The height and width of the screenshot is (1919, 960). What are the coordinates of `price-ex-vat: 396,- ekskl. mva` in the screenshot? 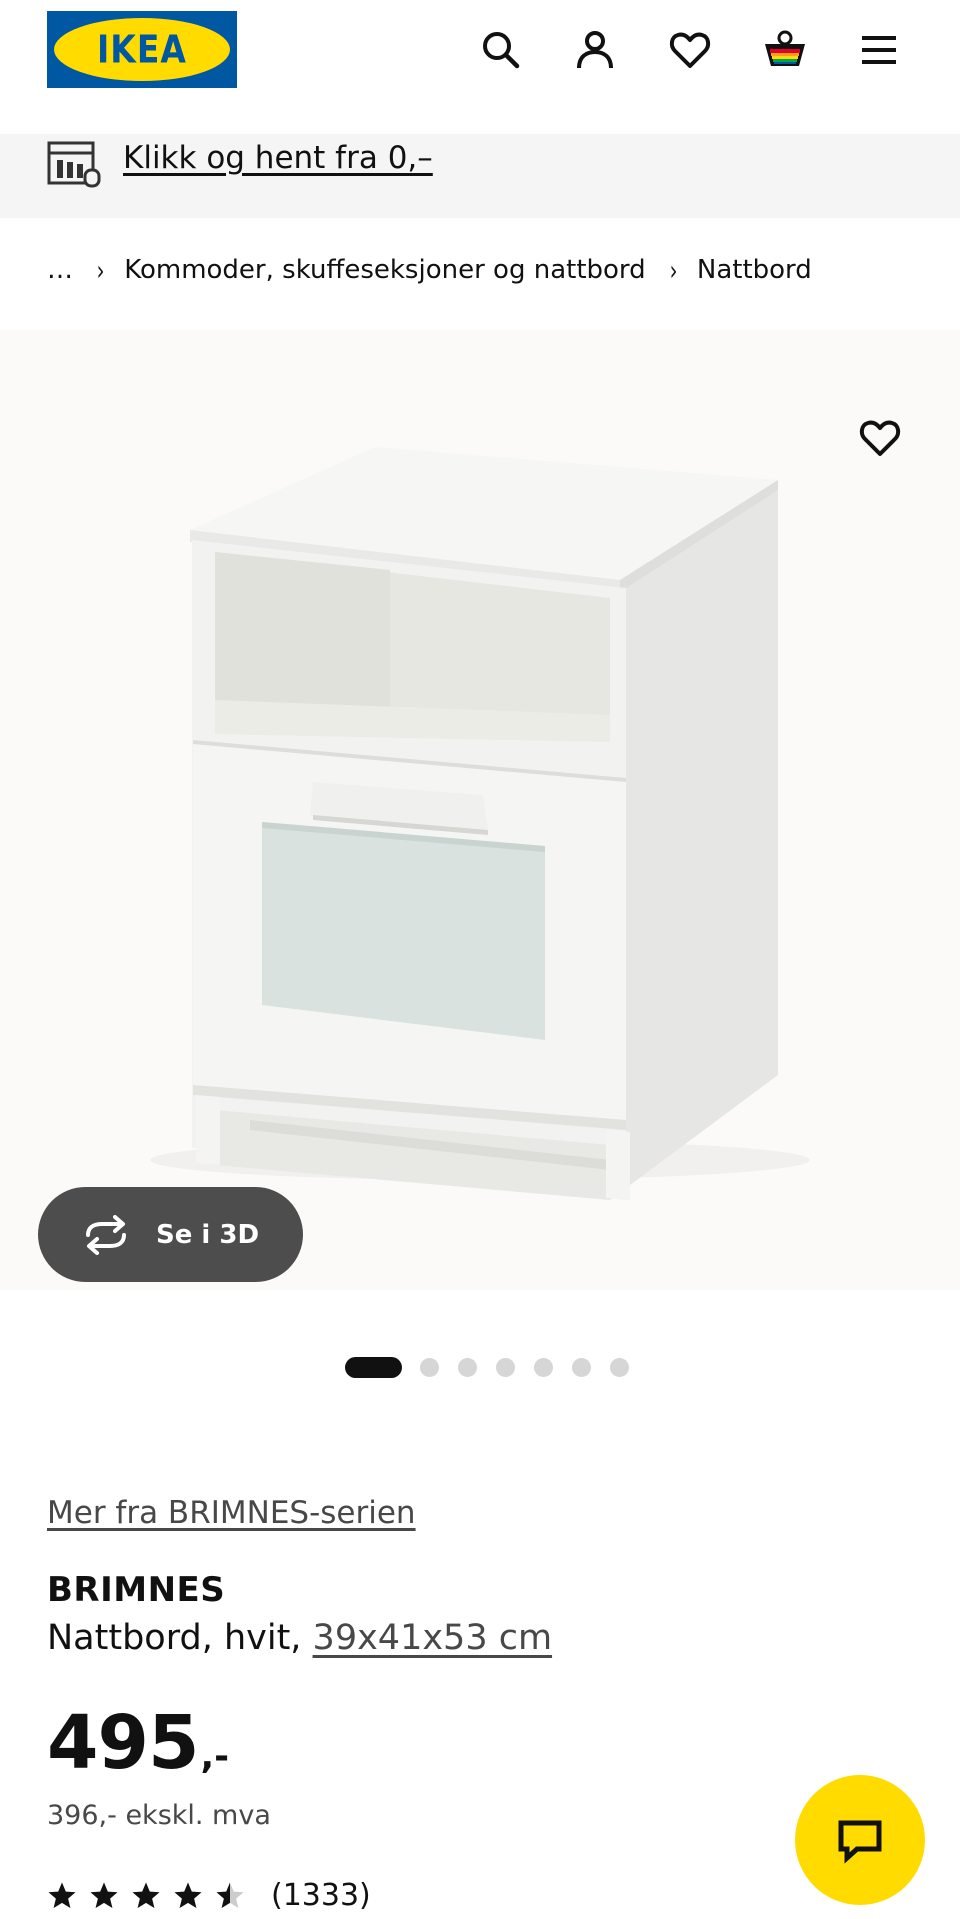 It's located at (159, 1815).